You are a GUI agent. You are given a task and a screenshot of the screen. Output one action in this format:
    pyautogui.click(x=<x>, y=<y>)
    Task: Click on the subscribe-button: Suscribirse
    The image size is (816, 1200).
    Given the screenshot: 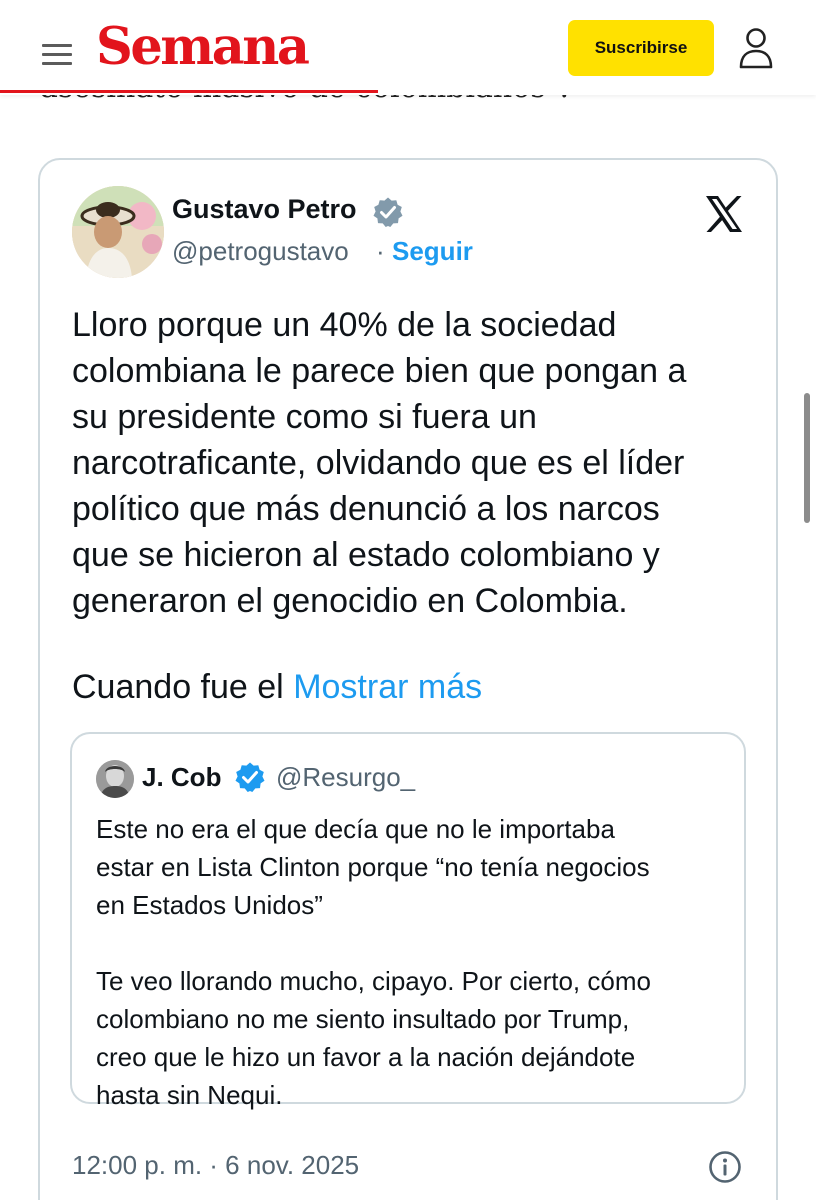 What is the action you would take?
    pyautogui.click(x=641, y=48)
    